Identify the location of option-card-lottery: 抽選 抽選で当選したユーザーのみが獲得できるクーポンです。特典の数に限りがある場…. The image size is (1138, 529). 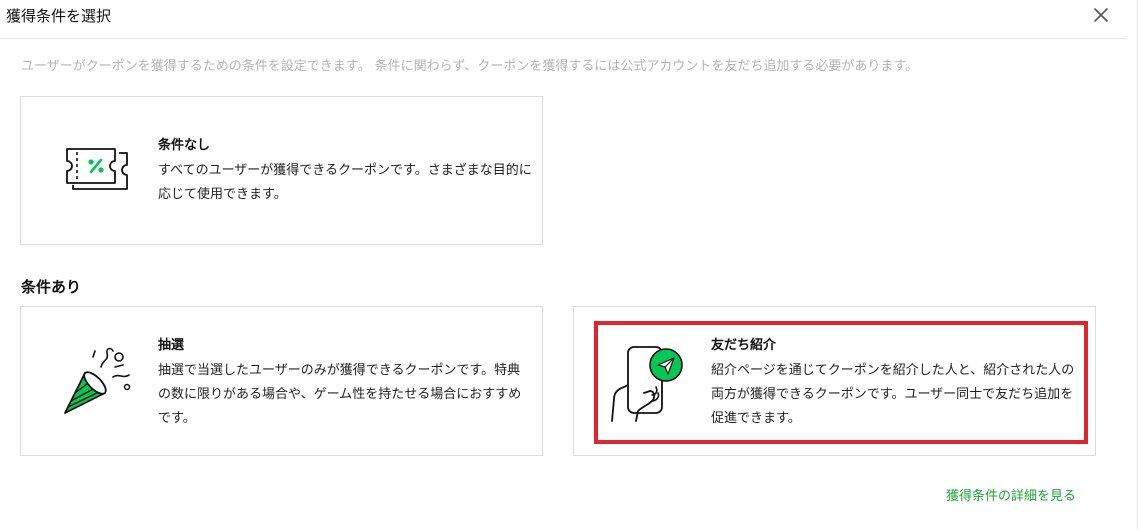
(281, 381).